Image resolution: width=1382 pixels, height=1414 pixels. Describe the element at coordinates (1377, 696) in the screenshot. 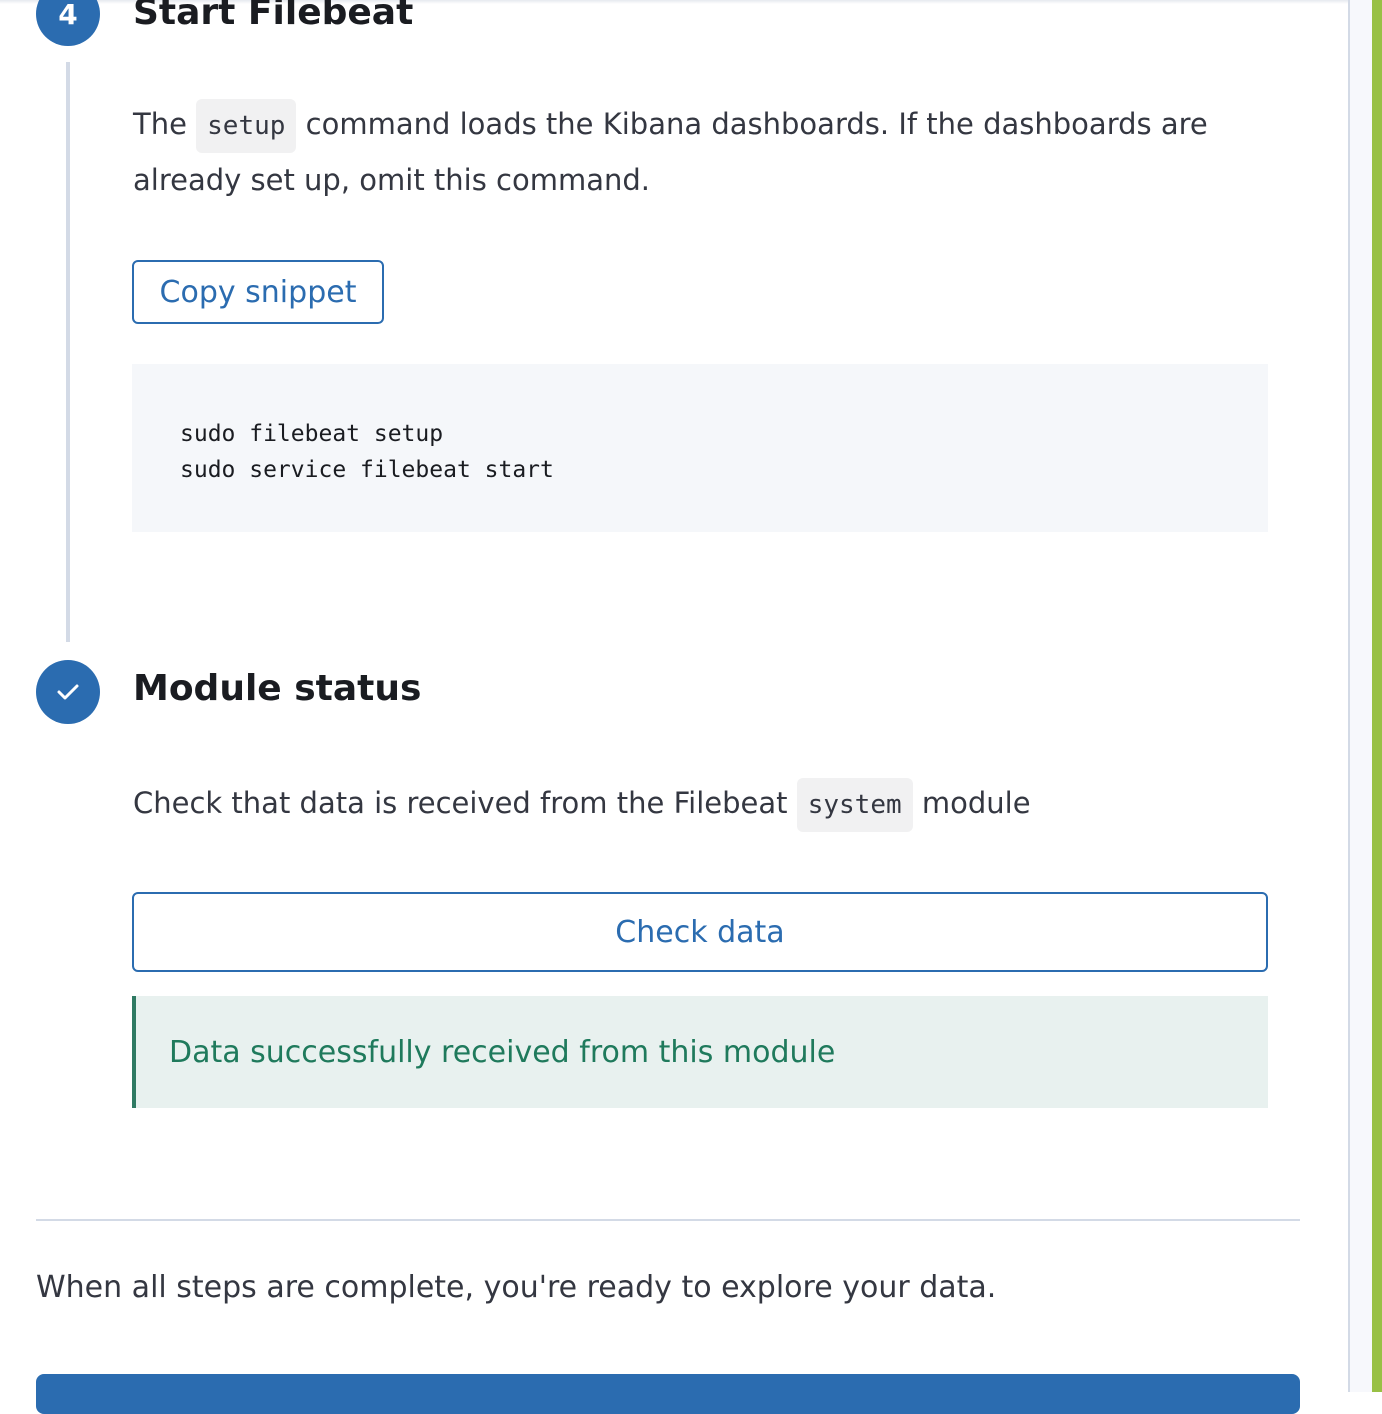

I see `accent-strip` at that location.